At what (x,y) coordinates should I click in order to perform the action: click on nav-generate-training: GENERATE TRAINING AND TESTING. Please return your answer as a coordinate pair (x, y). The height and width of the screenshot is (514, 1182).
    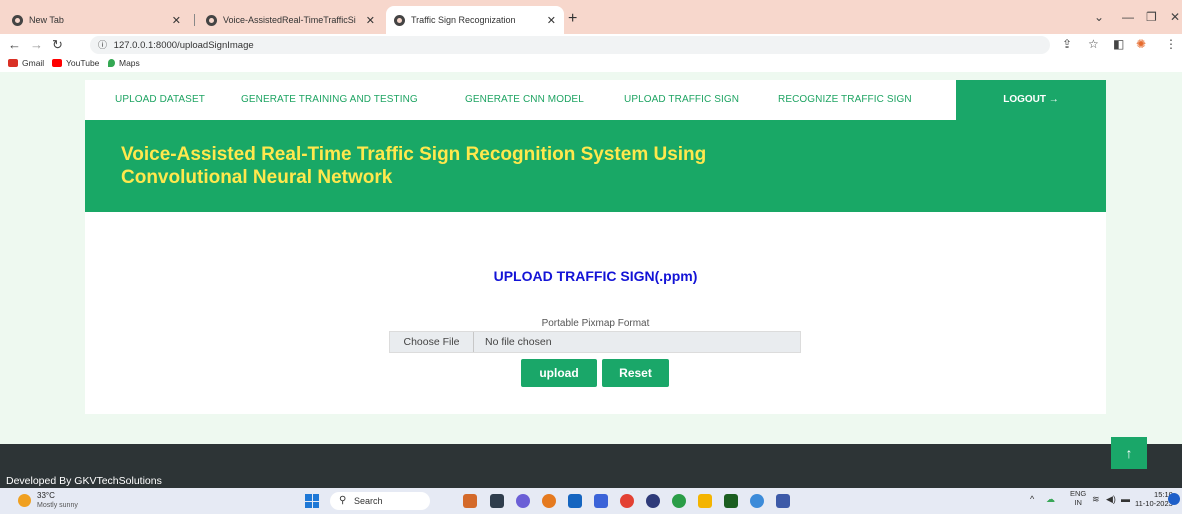
    Looking at the image, I should click on (329, 100).